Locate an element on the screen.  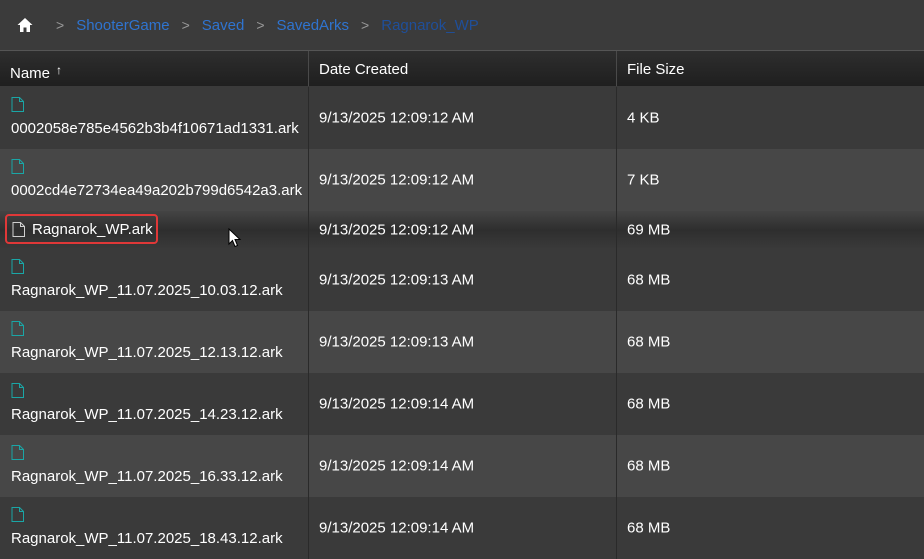
file-size-cell: 69 MB is located at coordinates (770, 230).